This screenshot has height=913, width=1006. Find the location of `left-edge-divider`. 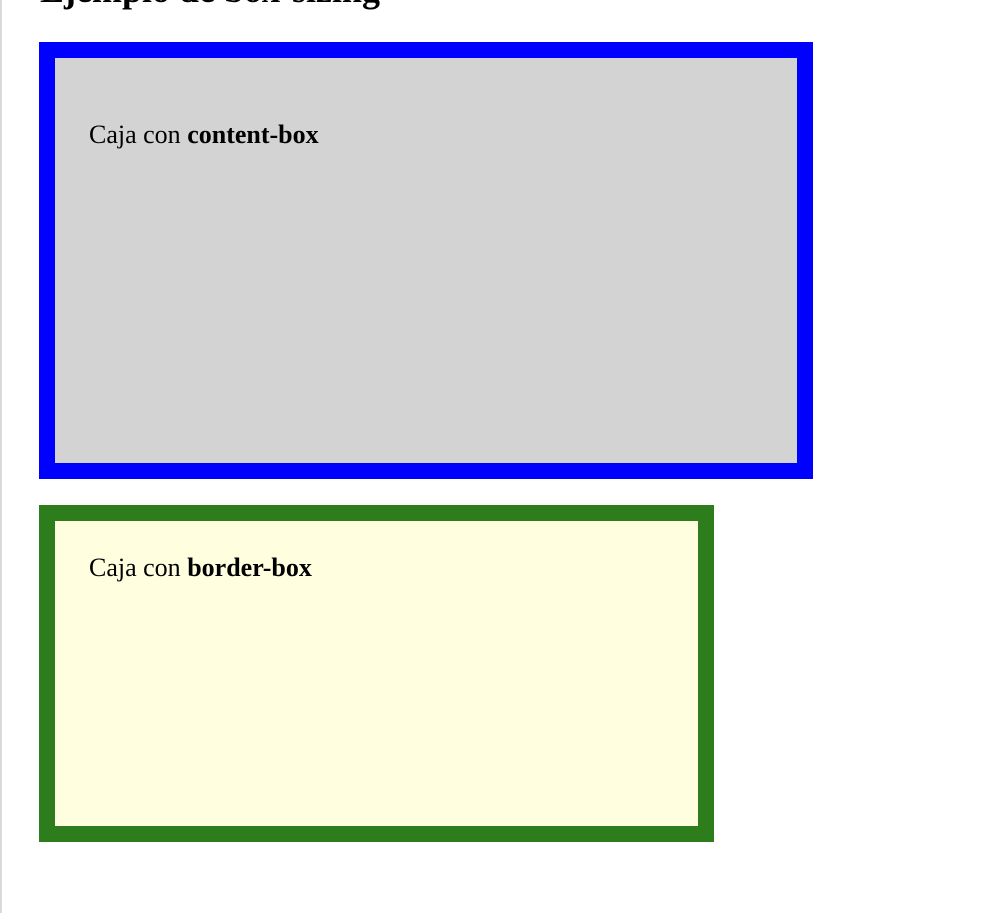

left-edge-divider is located at coordinates (1, 456).